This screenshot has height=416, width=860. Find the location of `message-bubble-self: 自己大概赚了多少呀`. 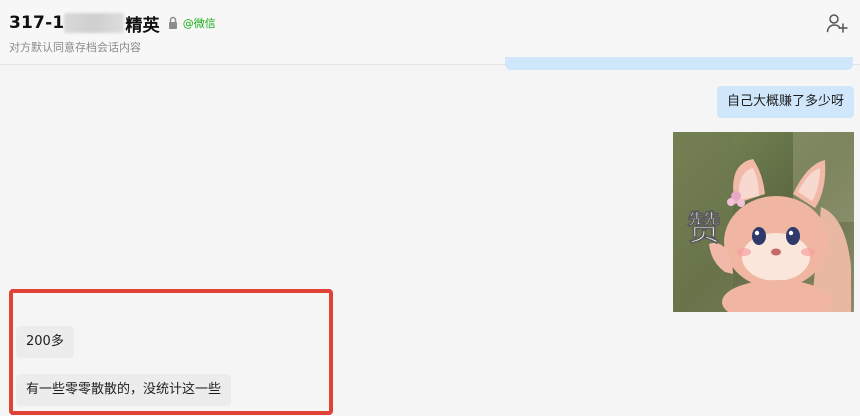

message-bubble-self: 自己大概赚了多少呀 is located at coordinates (786, 102).